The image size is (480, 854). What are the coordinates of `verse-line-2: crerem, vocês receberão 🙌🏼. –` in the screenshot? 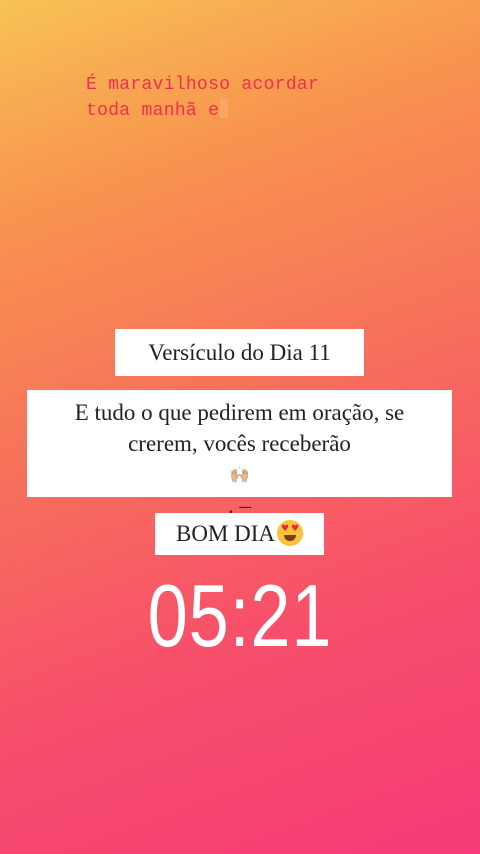 It's located at (239, 474).